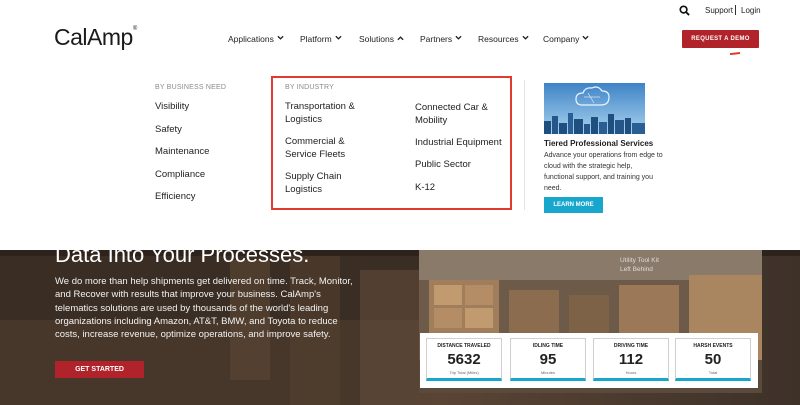 The image size is (800, 405). Describe the element at coordinates (443, 165) in the screenshot. I see `menu-link-public-sector: Public Sector` at that location.